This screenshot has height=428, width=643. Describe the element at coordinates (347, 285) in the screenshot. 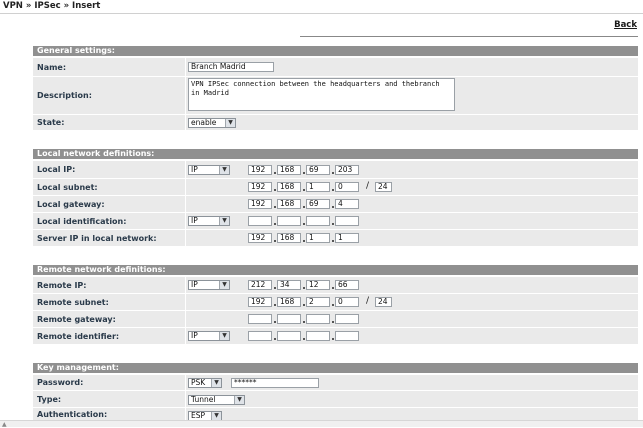

I see `remote-ip-octet-4: 66` at that location.